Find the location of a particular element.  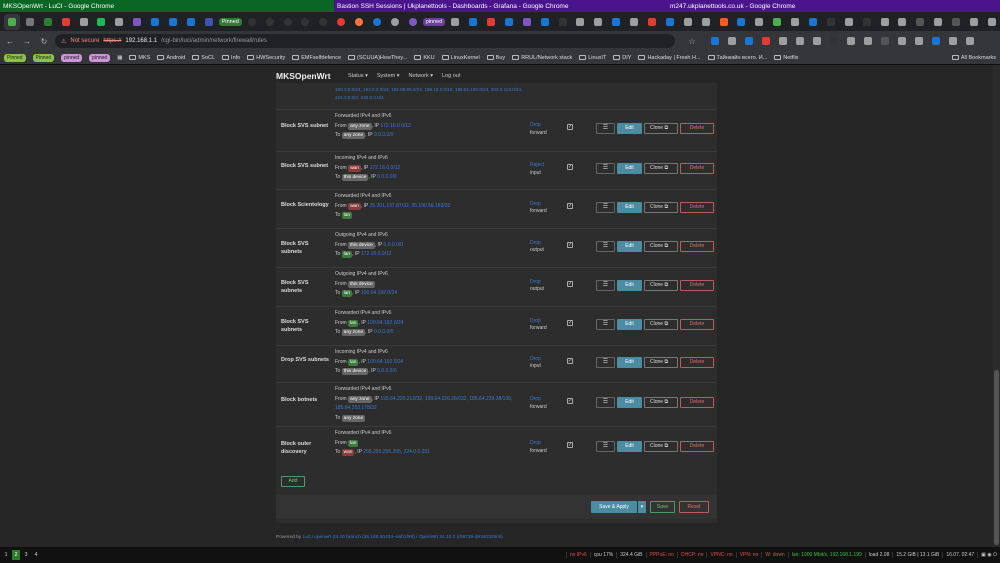

reload-icon: ↻ is located at coordinates (44, 41).